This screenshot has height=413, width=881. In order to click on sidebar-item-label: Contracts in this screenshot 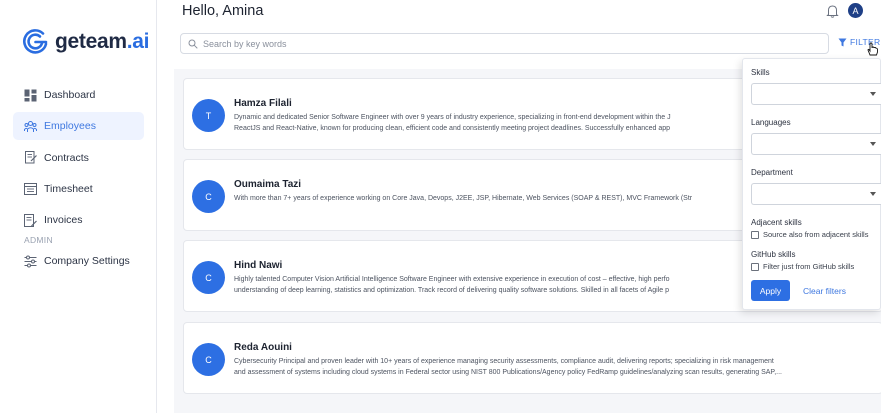, I will do `click(66, 157)`.